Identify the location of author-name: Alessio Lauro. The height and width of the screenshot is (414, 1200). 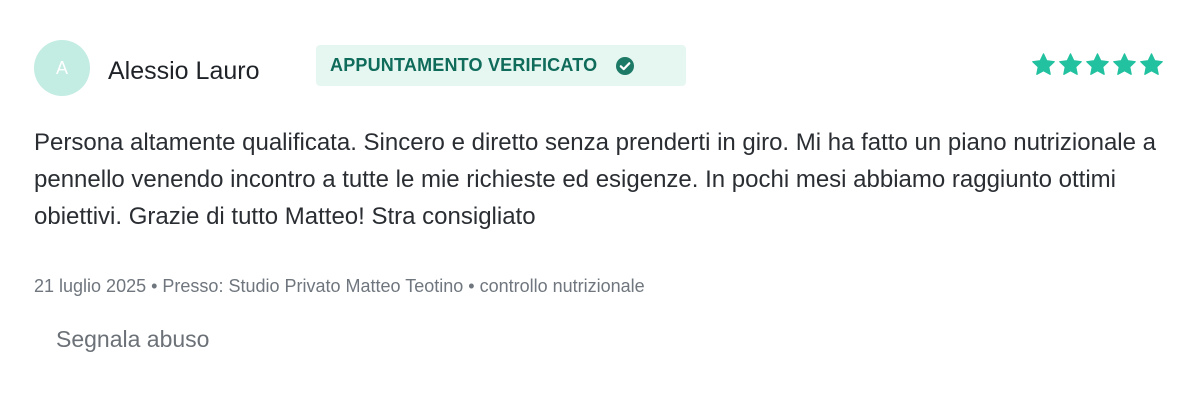
(184, 71).